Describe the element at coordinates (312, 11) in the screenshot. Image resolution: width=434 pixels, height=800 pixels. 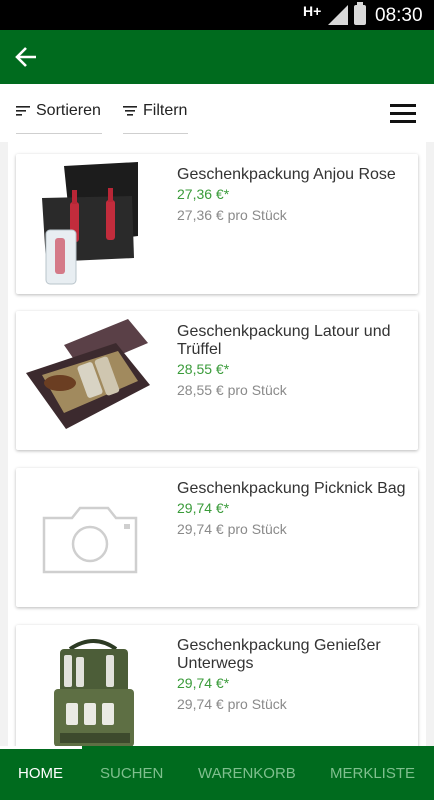
I see `network-type: H+` at that location.